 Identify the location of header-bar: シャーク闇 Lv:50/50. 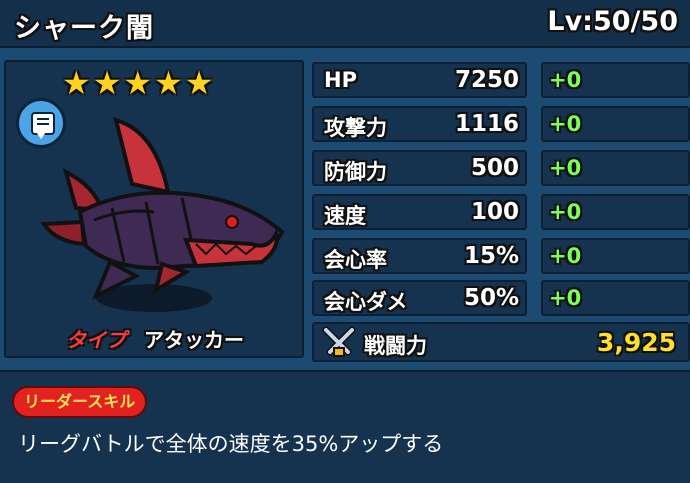
(345, 24).